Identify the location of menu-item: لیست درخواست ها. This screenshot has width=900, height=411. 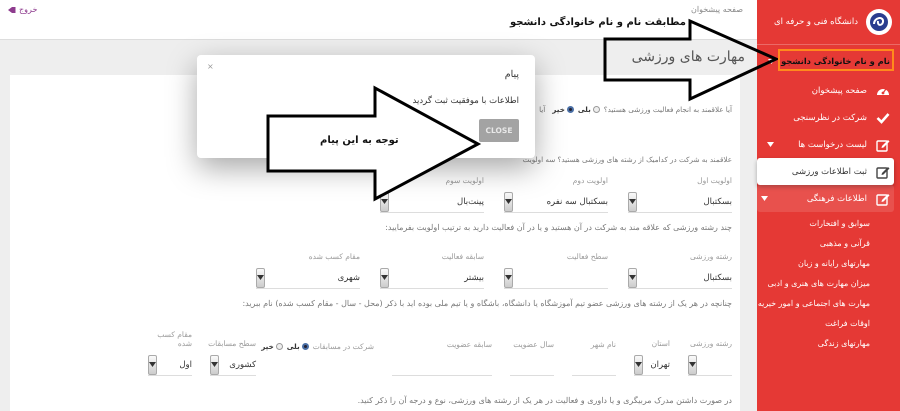
(828, 144).